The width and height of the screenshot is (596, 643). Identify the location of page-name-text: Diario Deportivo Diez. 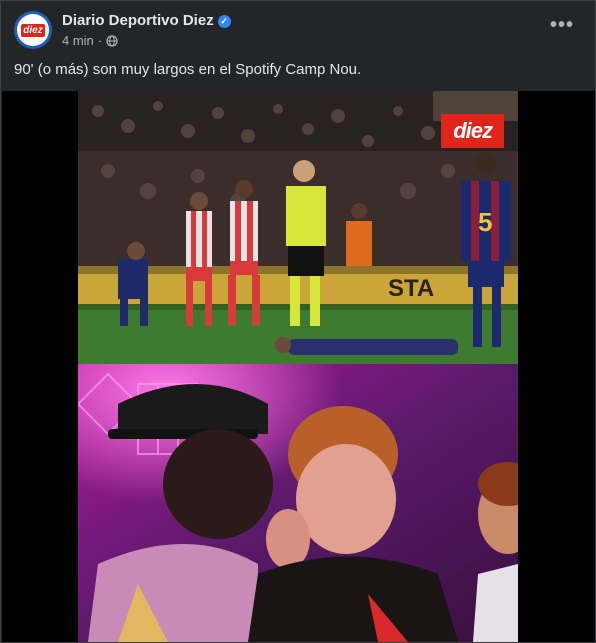
(138, 20).